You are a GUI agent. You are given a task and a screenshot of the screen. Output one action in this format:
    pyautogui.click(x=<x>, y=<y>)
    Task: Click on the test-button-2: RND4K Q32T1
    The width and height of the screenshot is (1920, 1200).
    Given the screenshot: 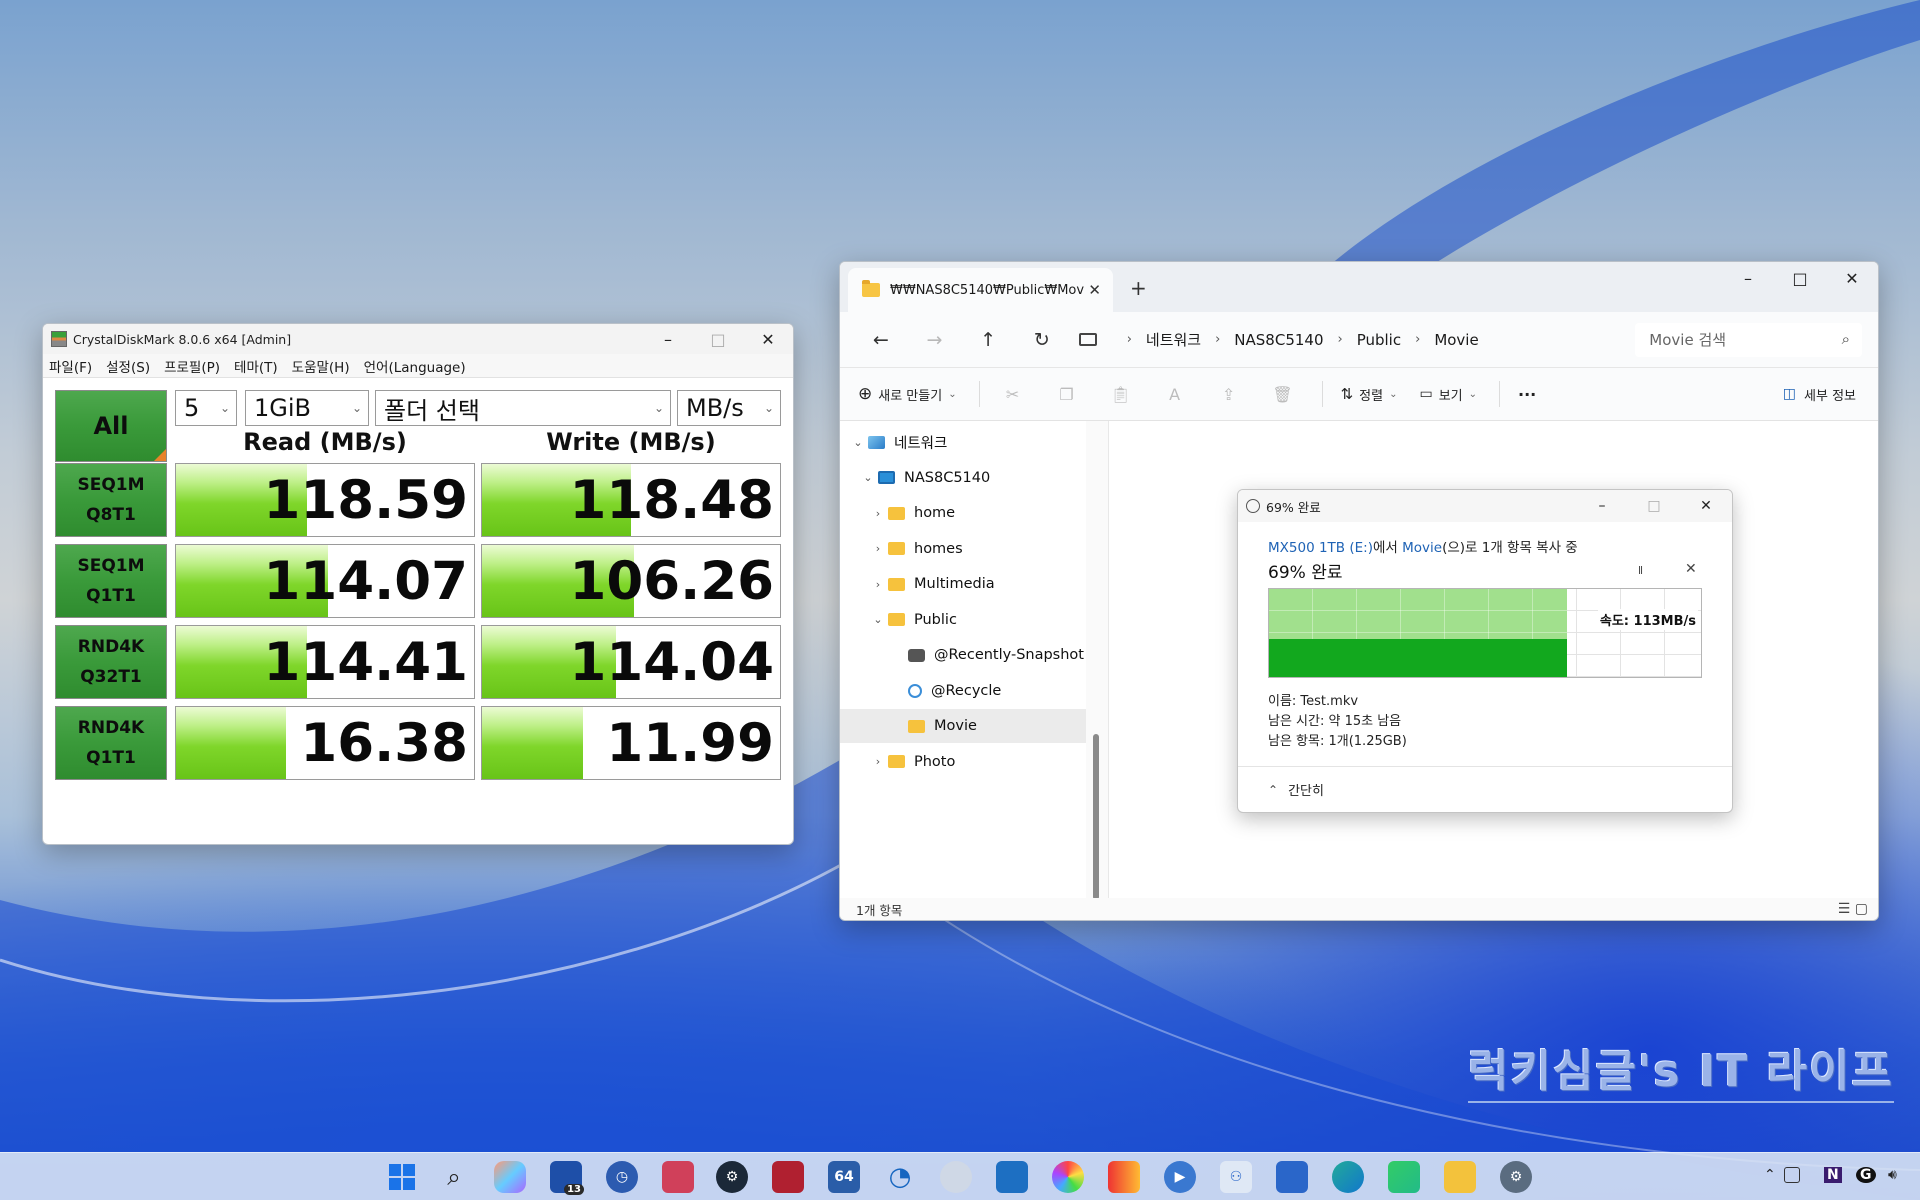 What is the action you would take?
    pyautogui.click(x=111, y=662)
    